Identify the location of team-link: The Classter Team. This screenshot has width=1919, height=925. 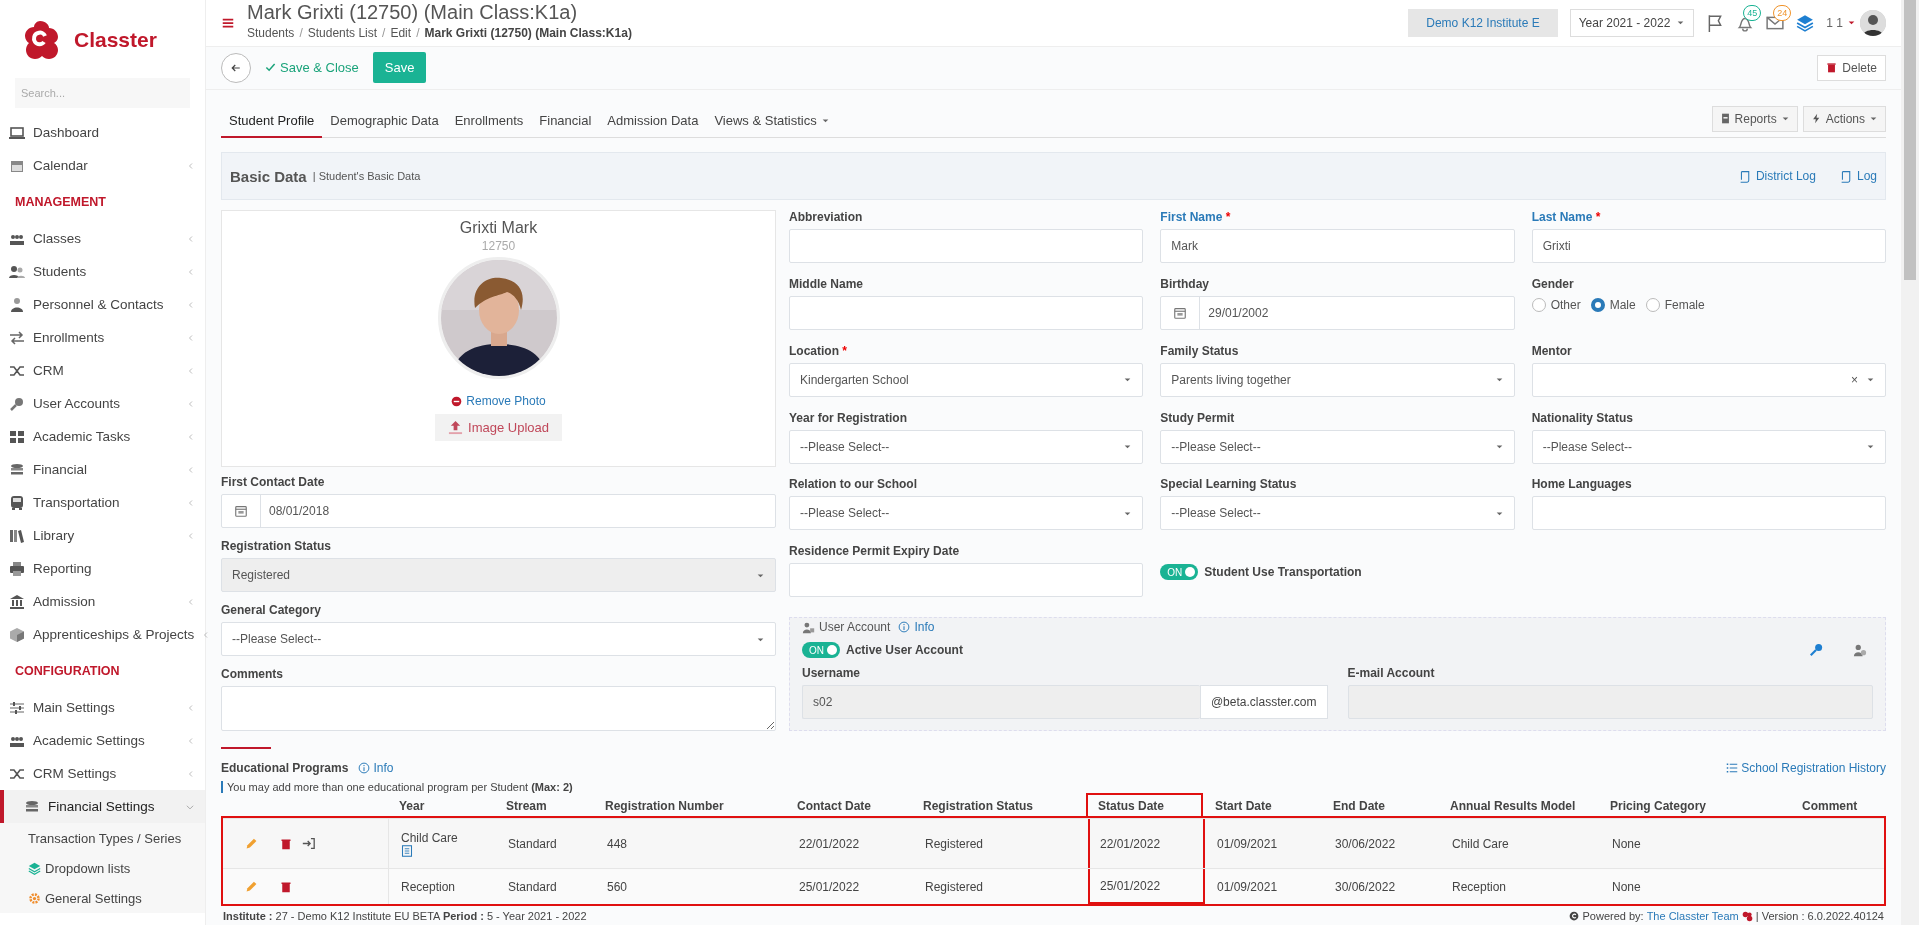
(1692, 916).